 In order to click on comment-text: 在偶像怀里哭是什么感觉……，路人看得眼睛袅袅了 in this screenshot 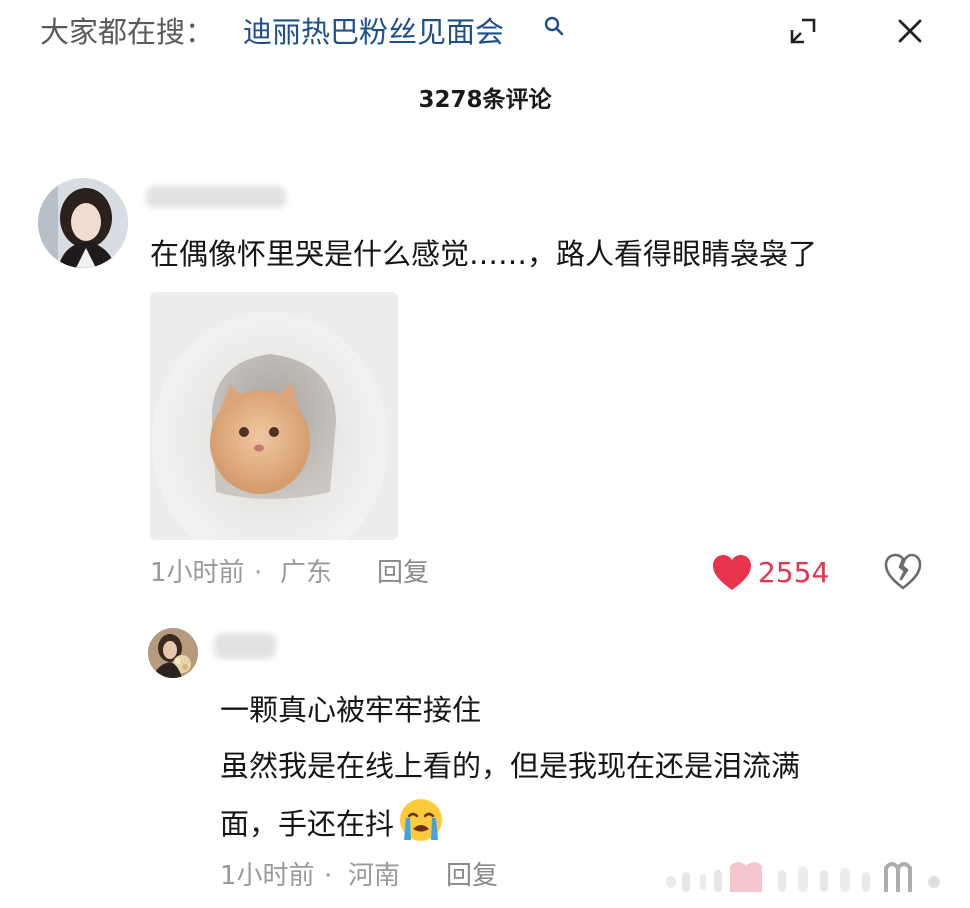, I will do `click(484, 254)`.